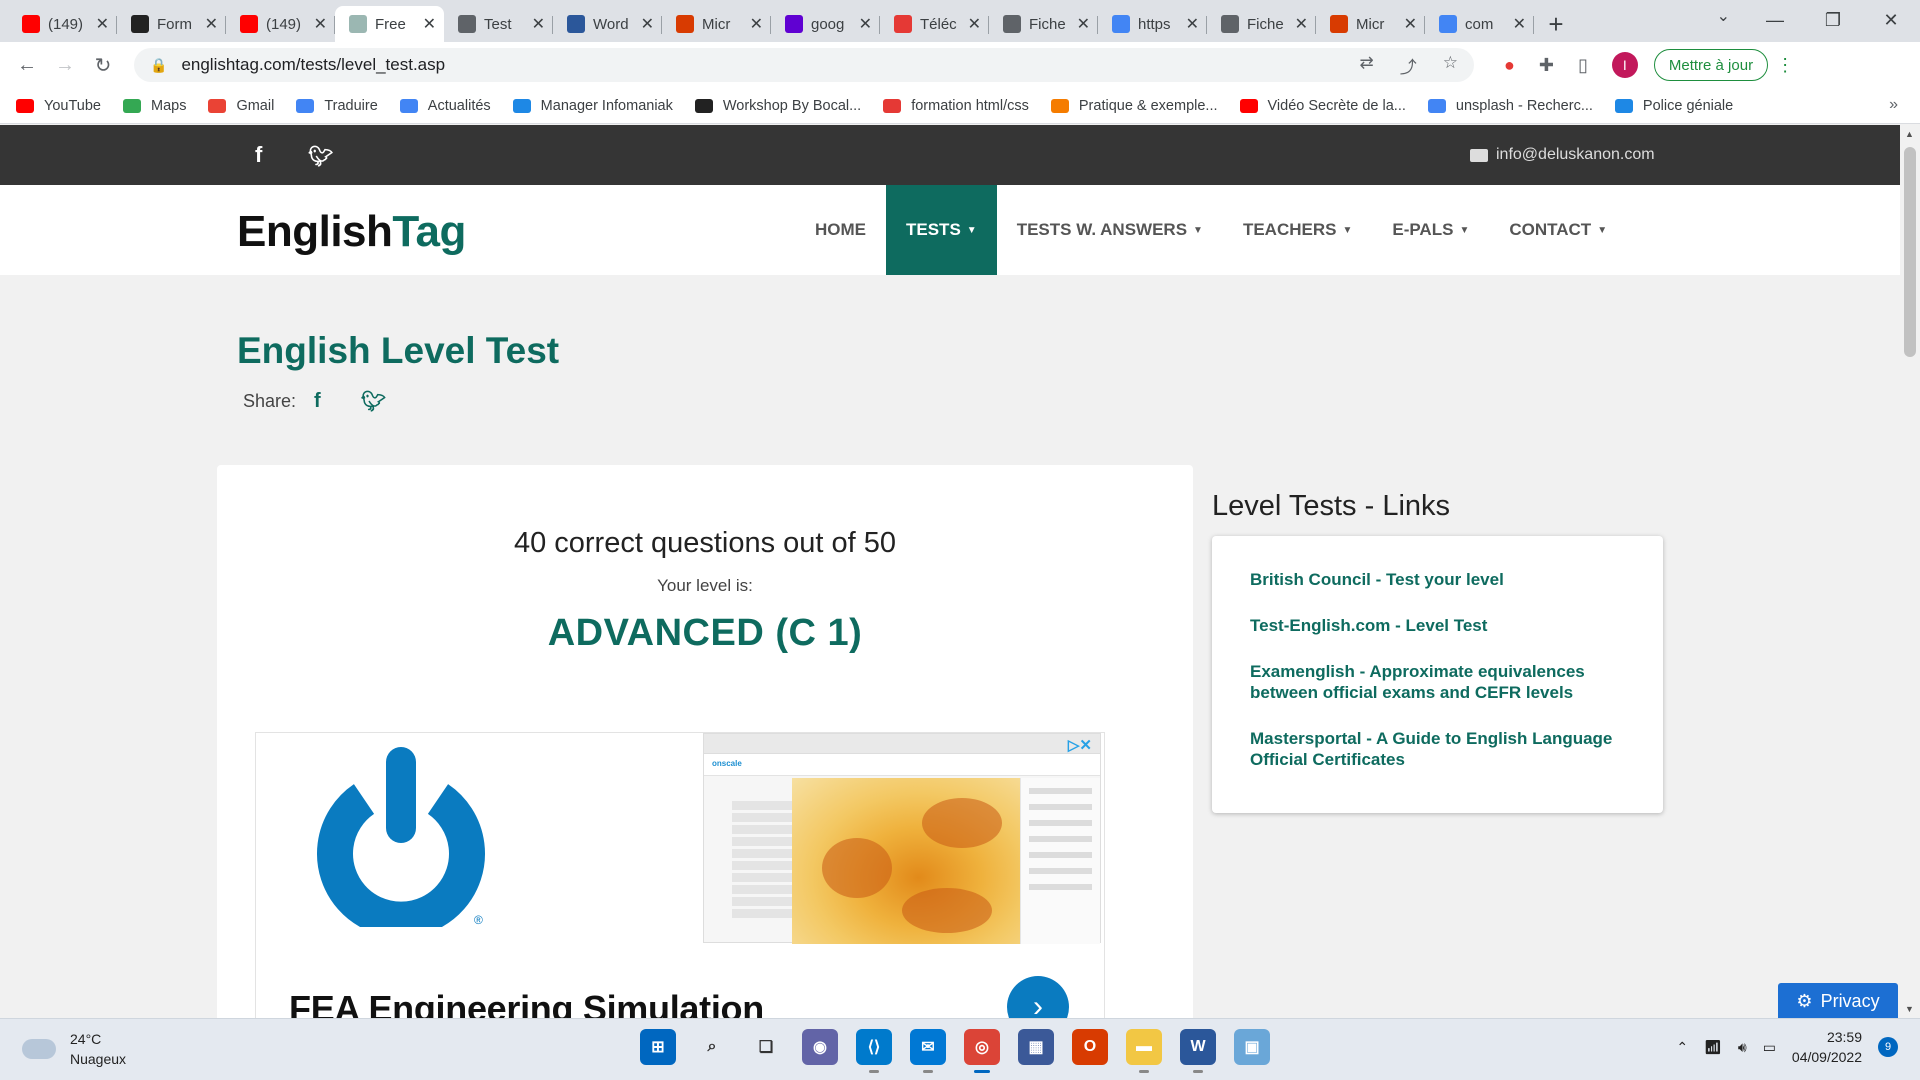 This screenshot has width=1920, height=1080. I want to click on reload-button: ↻, so click(103, 65).